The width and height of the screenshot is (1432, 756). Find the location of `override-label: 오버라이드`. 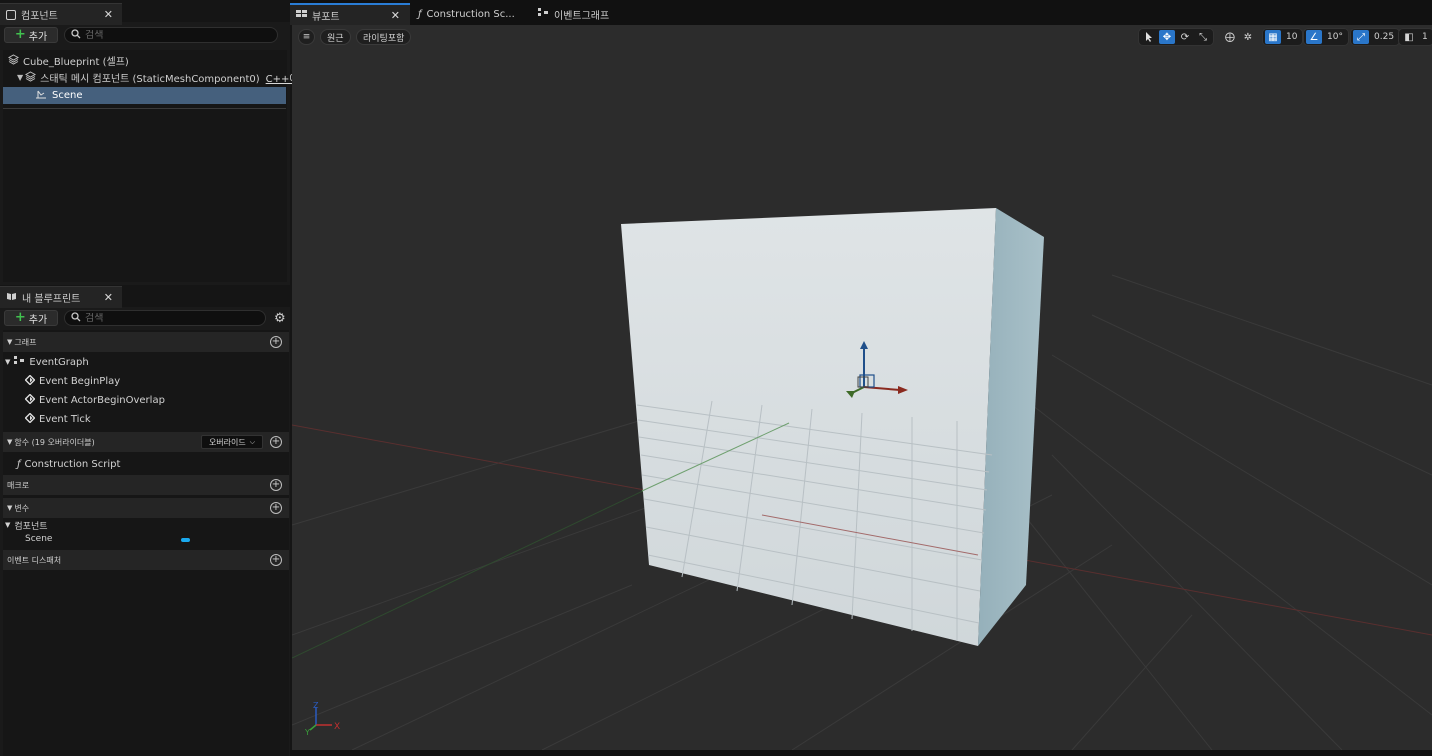

override-label: 오버라이드 is located at coordinates (227, 442).